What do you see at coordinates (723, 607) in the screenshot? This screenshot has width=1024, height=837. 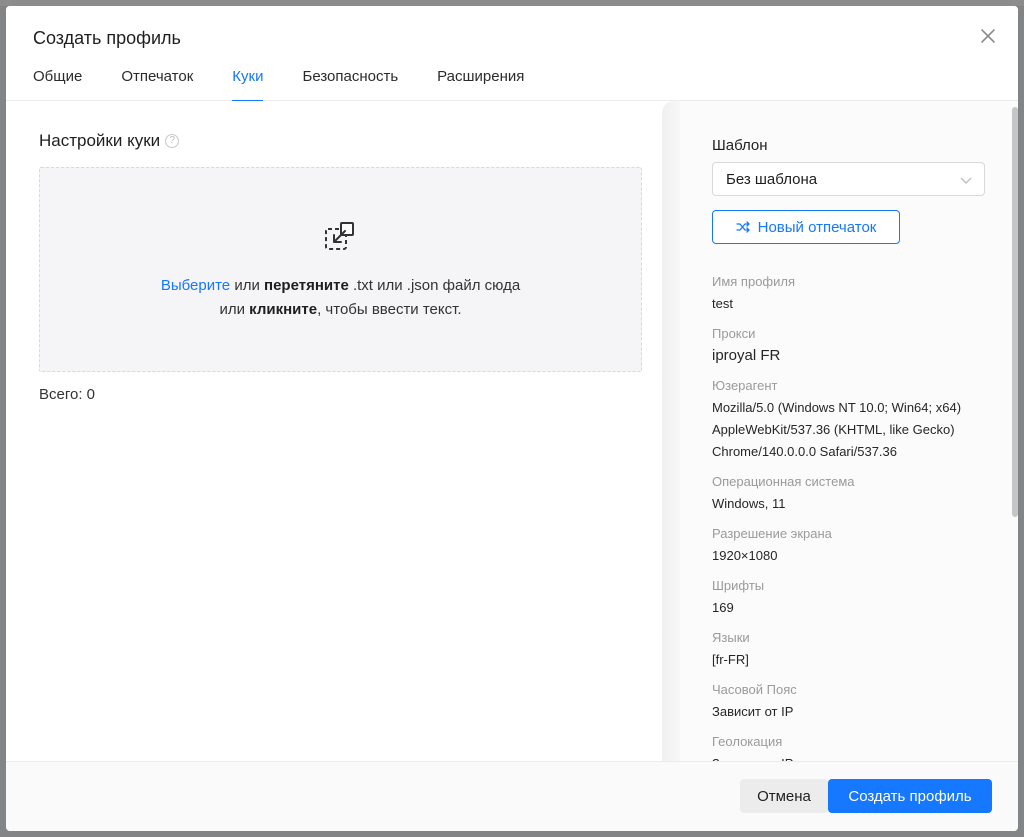 I see `info-value: 169` at bounding box center [723, 607].